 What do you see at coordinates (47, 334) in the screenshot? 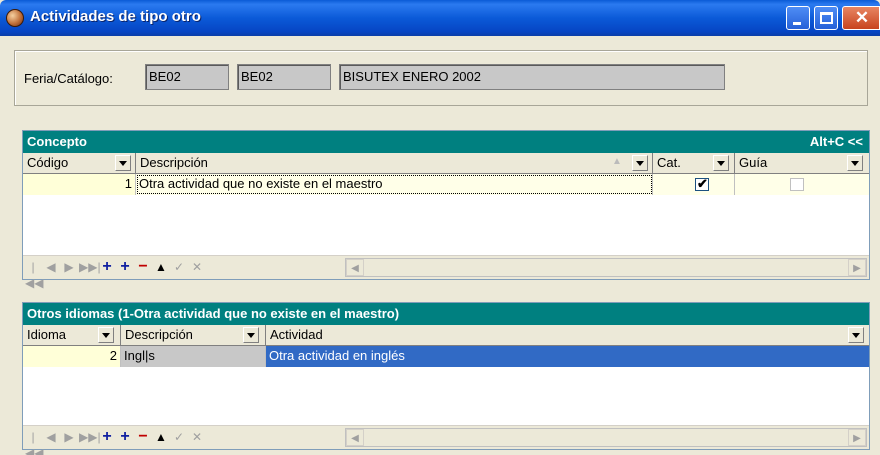
I see `col-idioma-label: Idioma` at bounding box center [47, 334].